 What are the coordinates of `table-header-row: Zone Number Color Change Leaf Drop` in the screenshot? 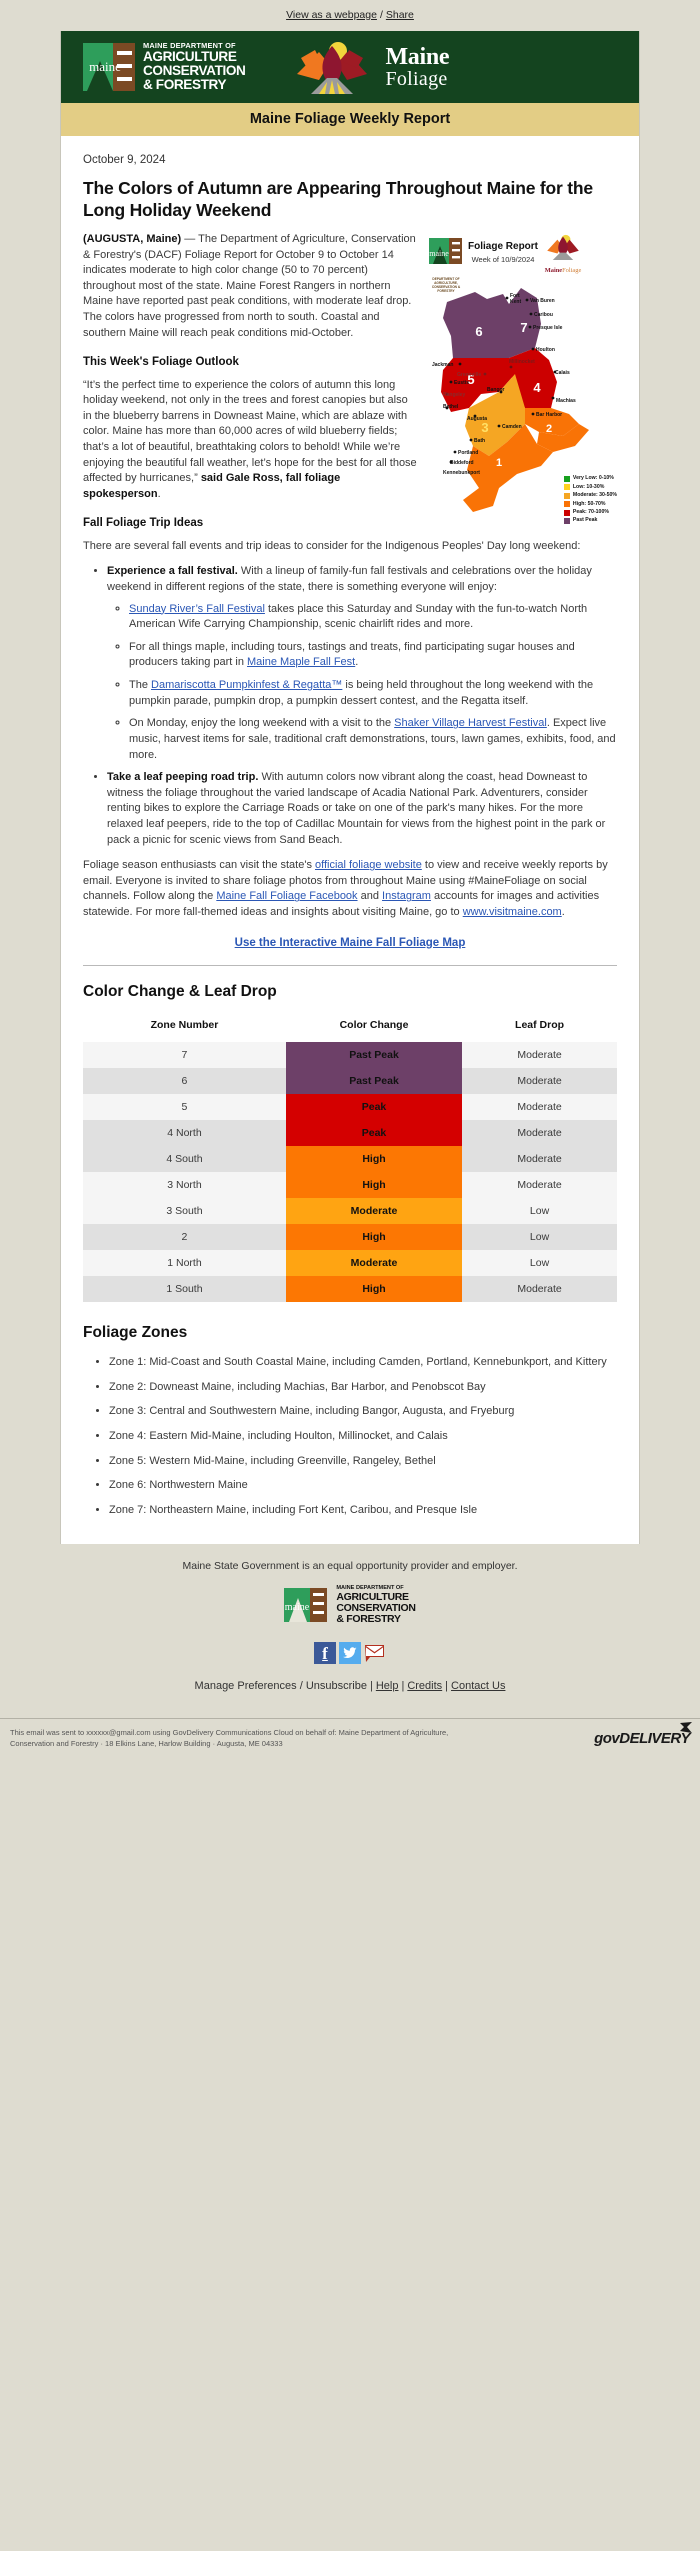 It's located at (350, 1028).